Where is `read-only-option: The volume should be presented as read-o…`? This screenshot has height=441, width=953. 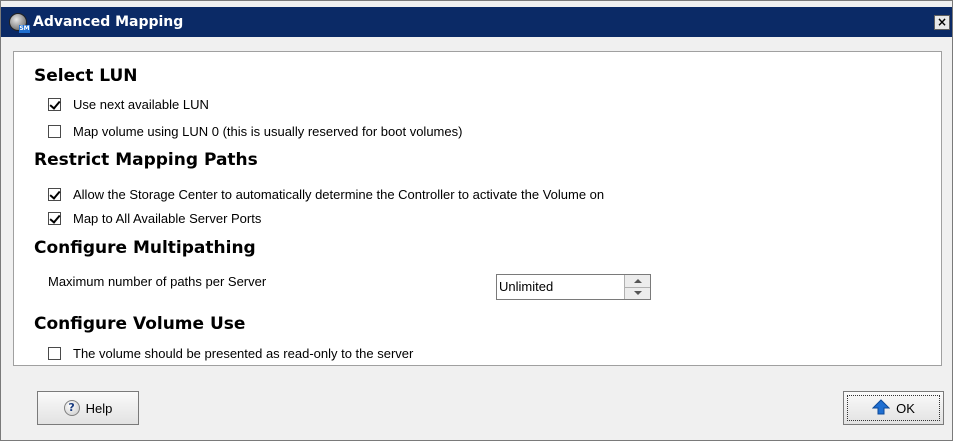 read-only-option: The volume should be presented as read-o… is located at coordinates (230, 353).